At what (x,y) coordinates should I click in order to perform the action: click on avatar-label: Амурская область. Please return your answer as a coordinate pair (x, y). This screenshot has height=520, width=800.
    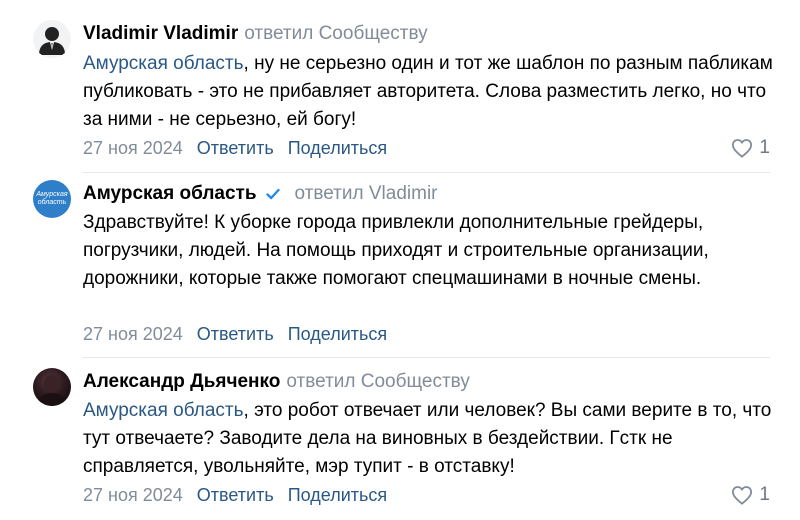
    Looking at the image, I should click on (52, 198).